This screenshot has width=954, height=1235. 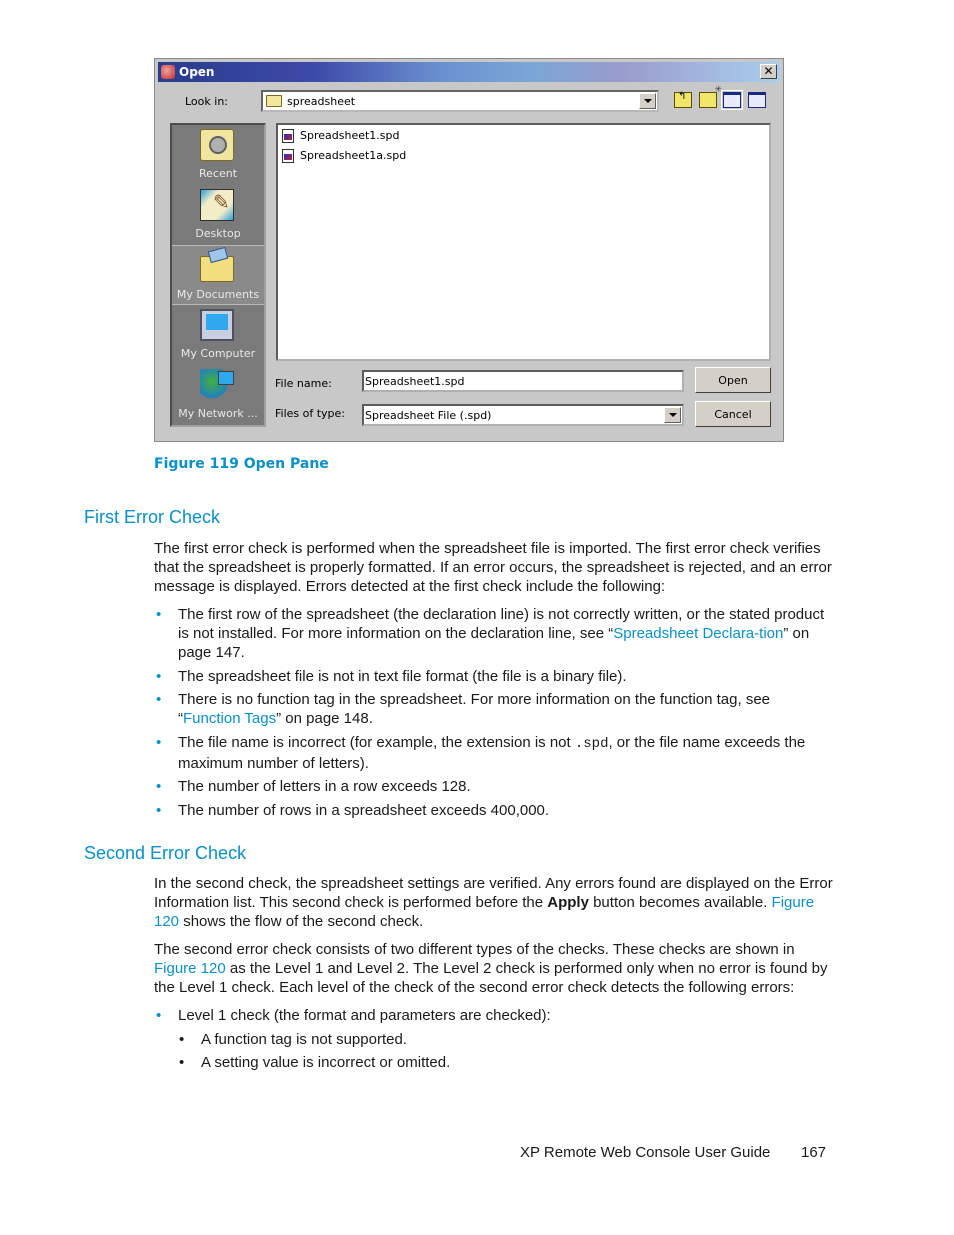 I want to click on title-bar: Open ✕, so click(x=469, y=72).